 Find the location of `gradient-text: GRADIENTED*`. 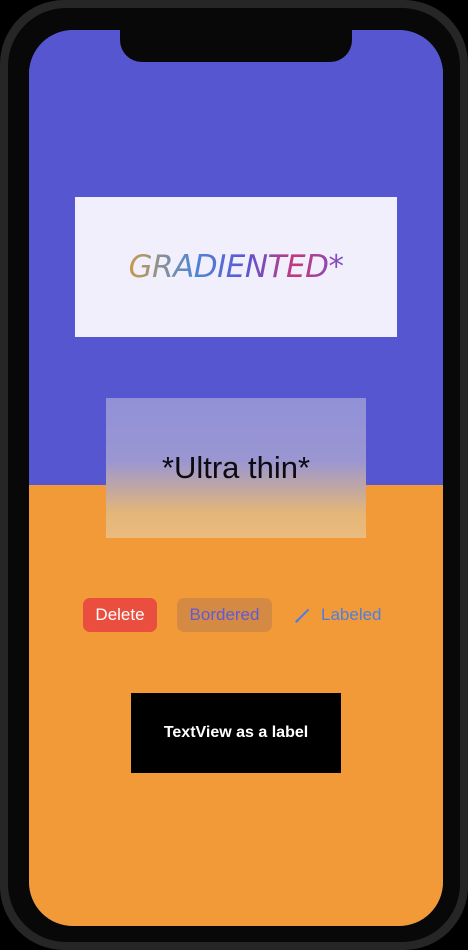

gradient-text: GRADIENTED* is located at coordinates (236, 267).